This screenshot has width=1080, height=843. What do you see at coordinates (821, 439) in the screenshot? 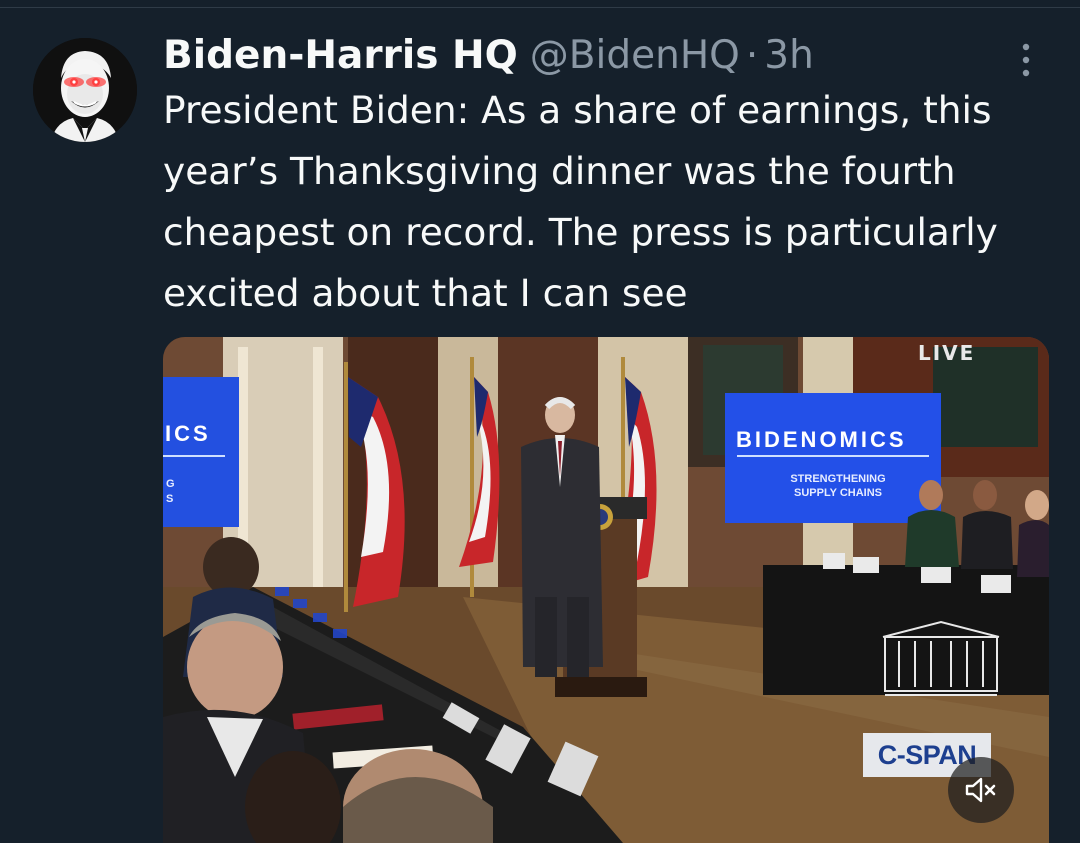
I see `bidenomics-banner-title: BIDENOMICS` at bounding box center [821, 439].